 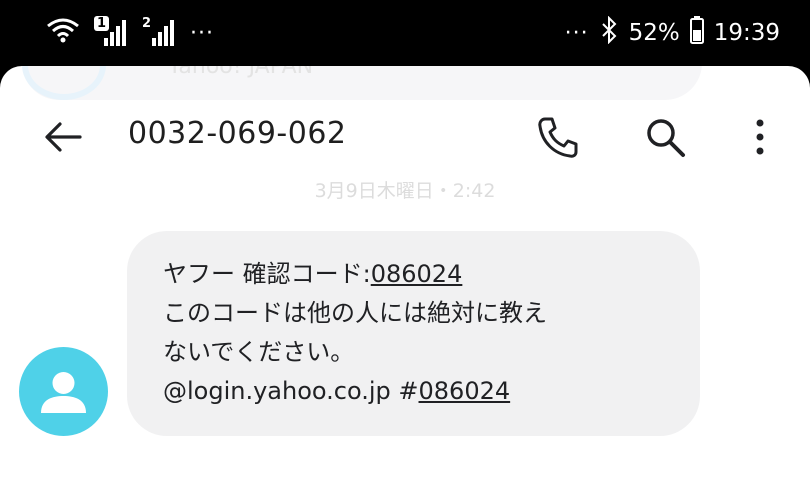 I want to click on more-options-button, so click(x=760, y=137).